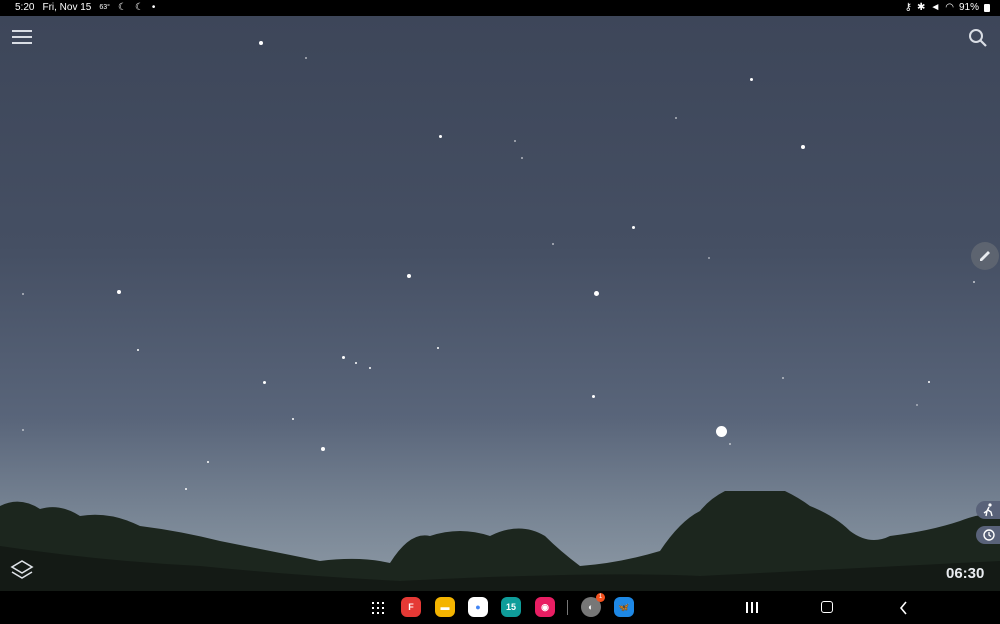 The image size is (1000, 624). What do you see at coordinates (949, 7) in the screenshot?
I see `wifi-icon: ◠` at bounding box center [949, 7].